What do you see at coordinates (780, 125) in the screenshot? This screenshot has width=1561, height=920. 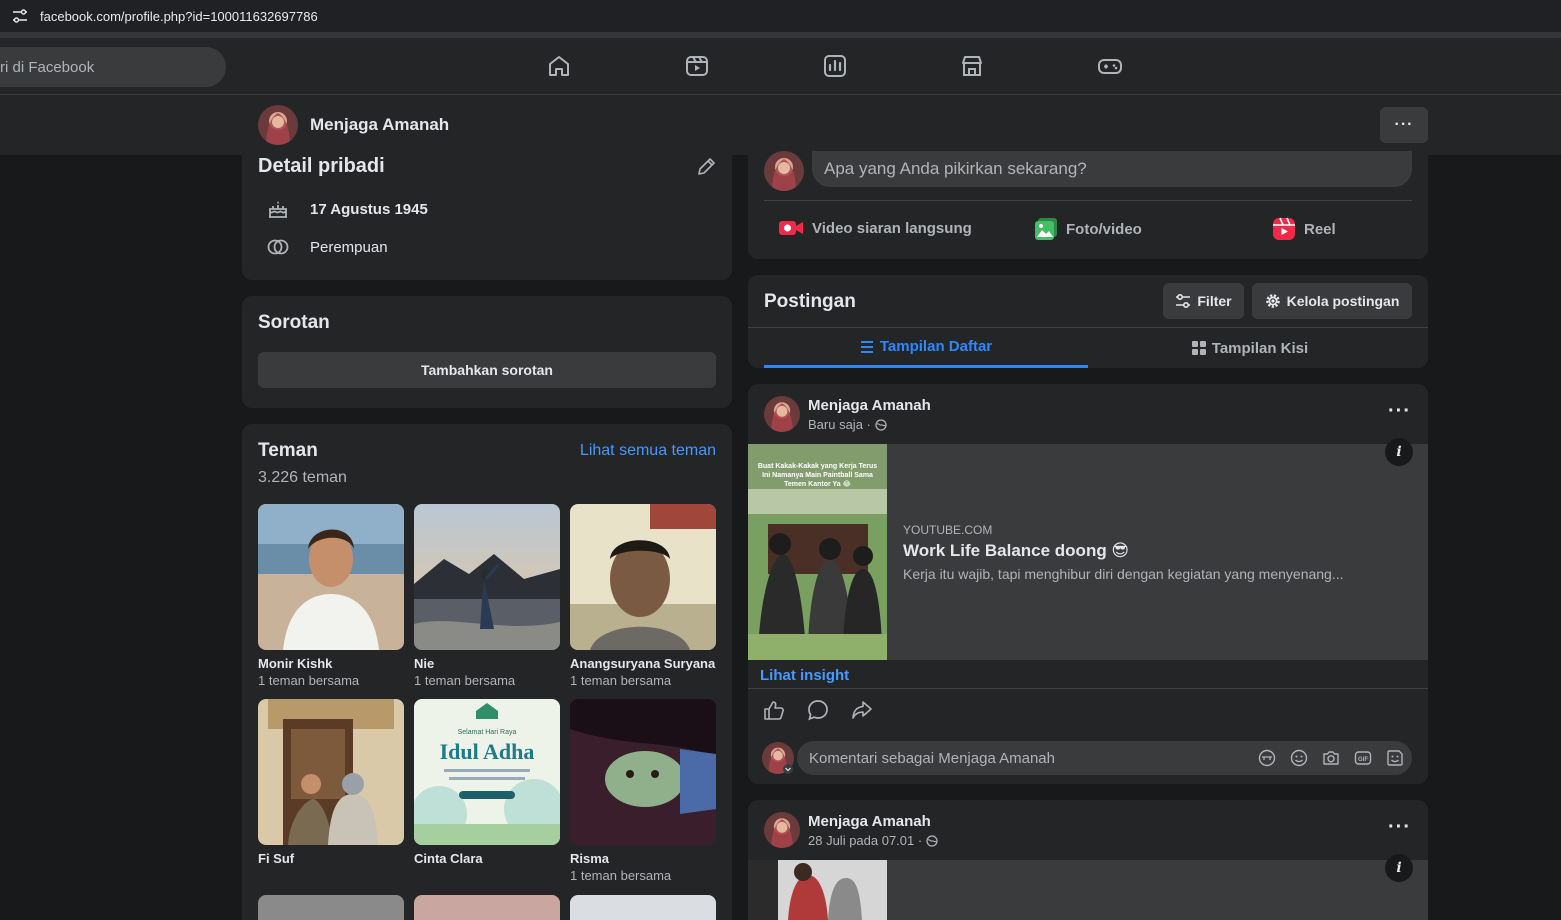 I see `profile-header-bar: Menjaga Amanah ···` at bounding box center [780, 125].